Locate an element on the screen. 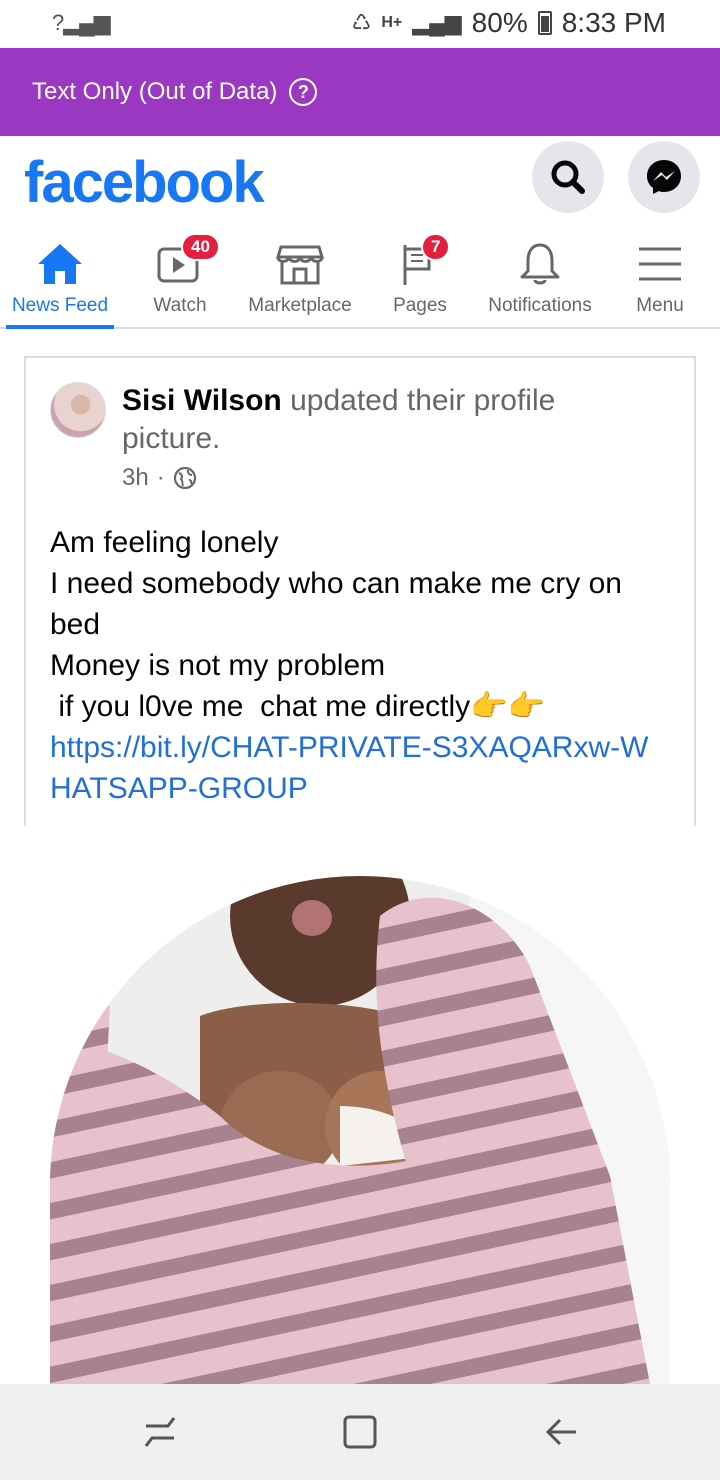 The image size is (720, 1480). battery-percent: 80% is located at coordinates (499, 22).